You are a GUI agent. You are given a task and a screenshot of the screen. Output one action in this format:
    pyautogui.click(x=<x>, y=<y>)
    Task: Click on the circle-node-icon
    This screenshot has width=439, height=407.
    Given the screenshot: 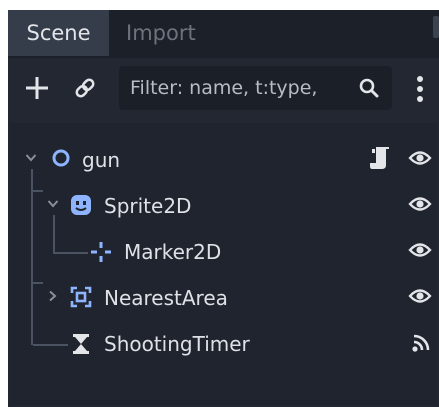 What is the action you would take?
    pyautogui.click(x=61, y=158)
    